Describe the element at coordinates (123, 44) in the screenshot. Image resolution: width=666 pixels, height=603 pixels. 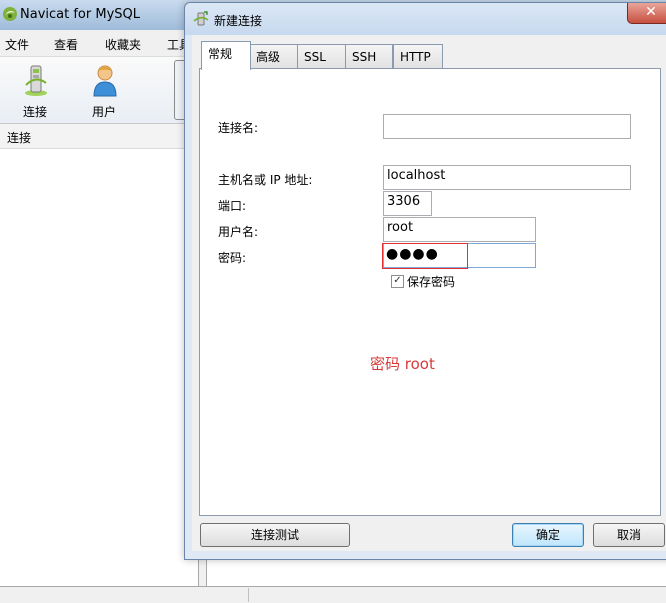
I see `menu-favorites: 收藏夹` at that location.